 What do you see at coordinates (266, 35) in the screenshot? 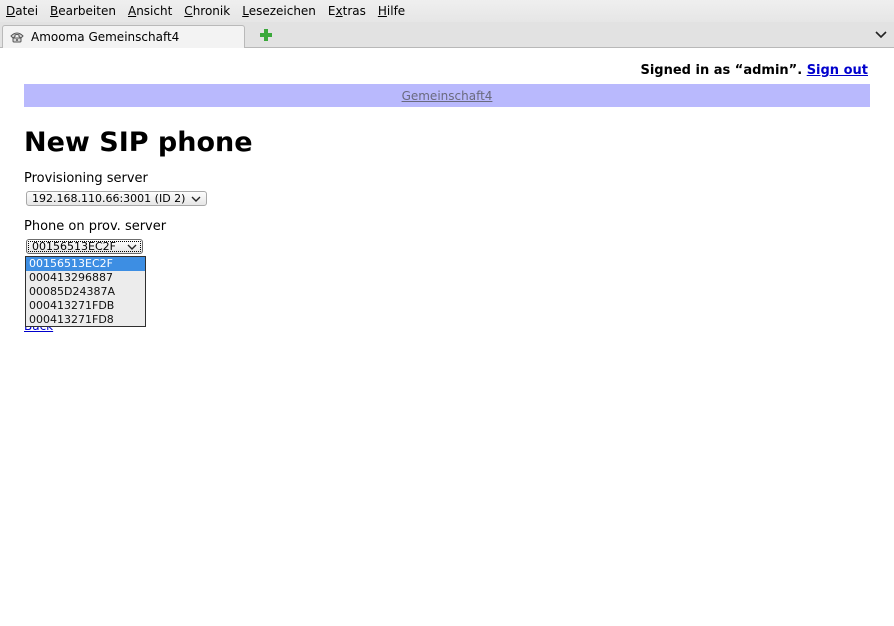
I see `plus-icon` at bounding box center [266, 35].